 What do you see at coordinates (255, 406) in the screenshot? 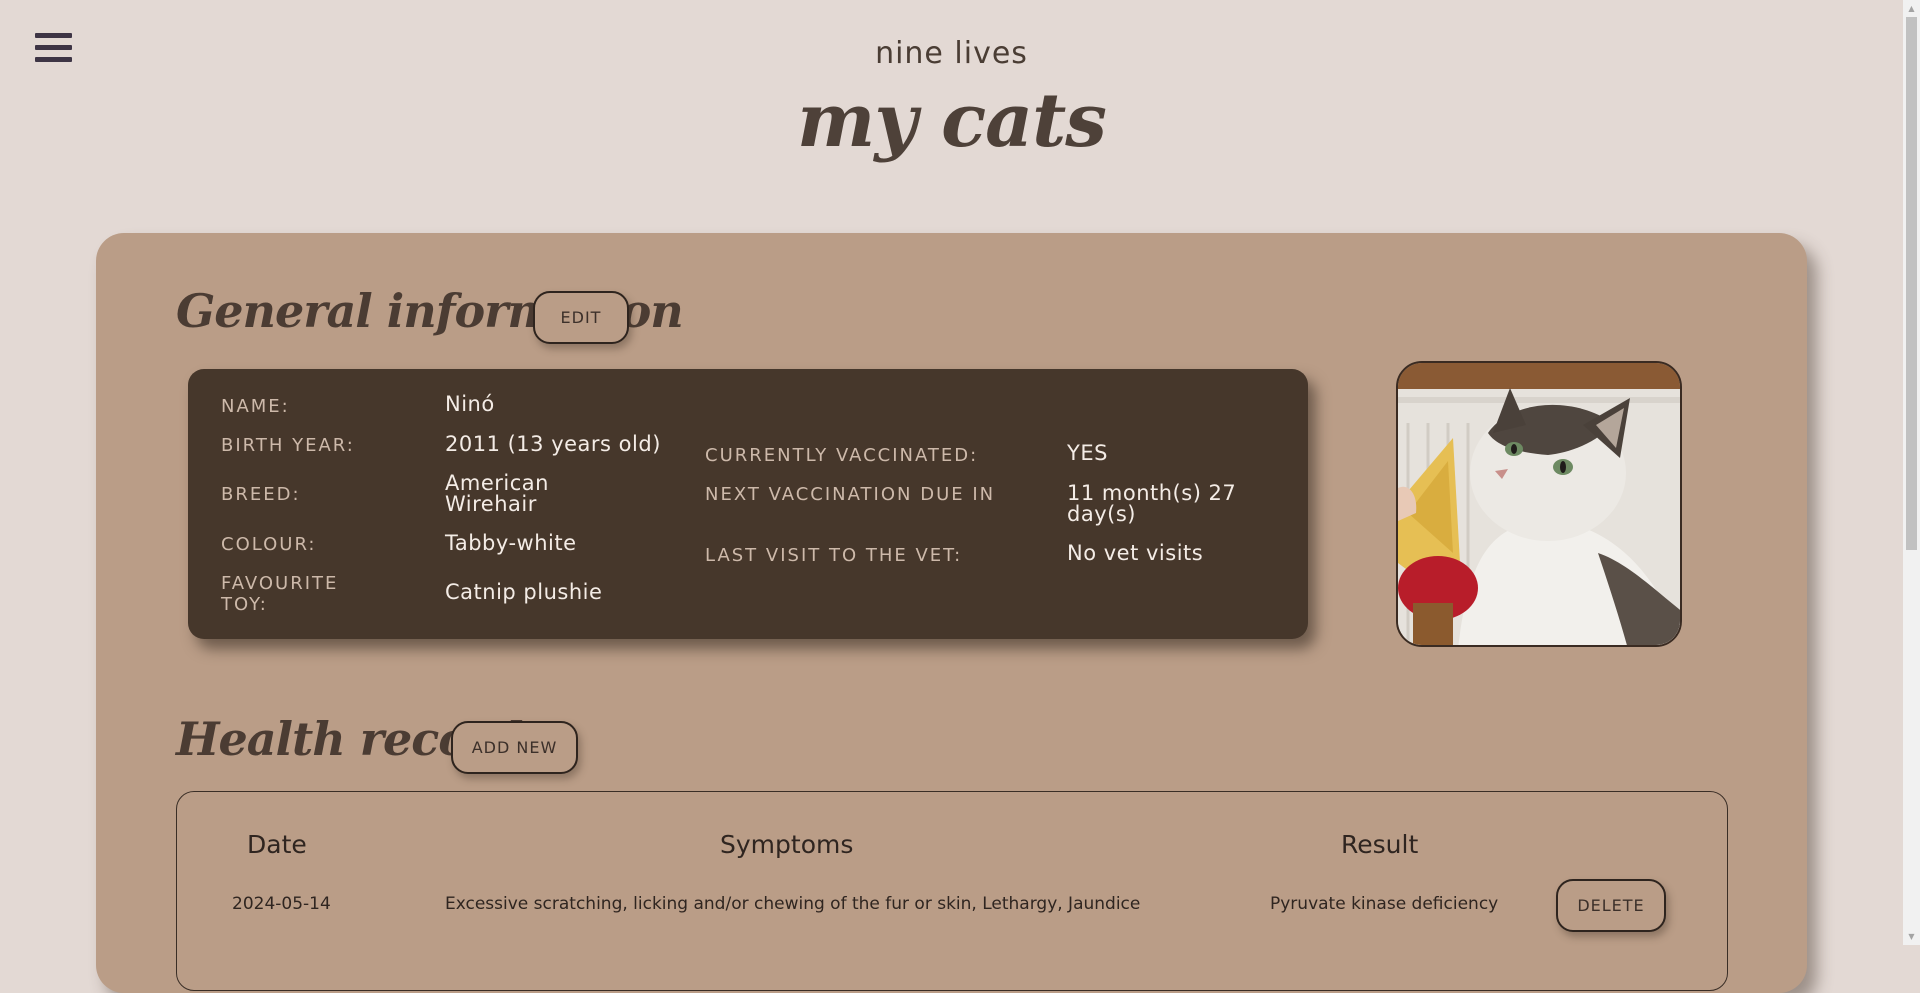
I see `name-label: NAME:` at bounding box center [255, 406].